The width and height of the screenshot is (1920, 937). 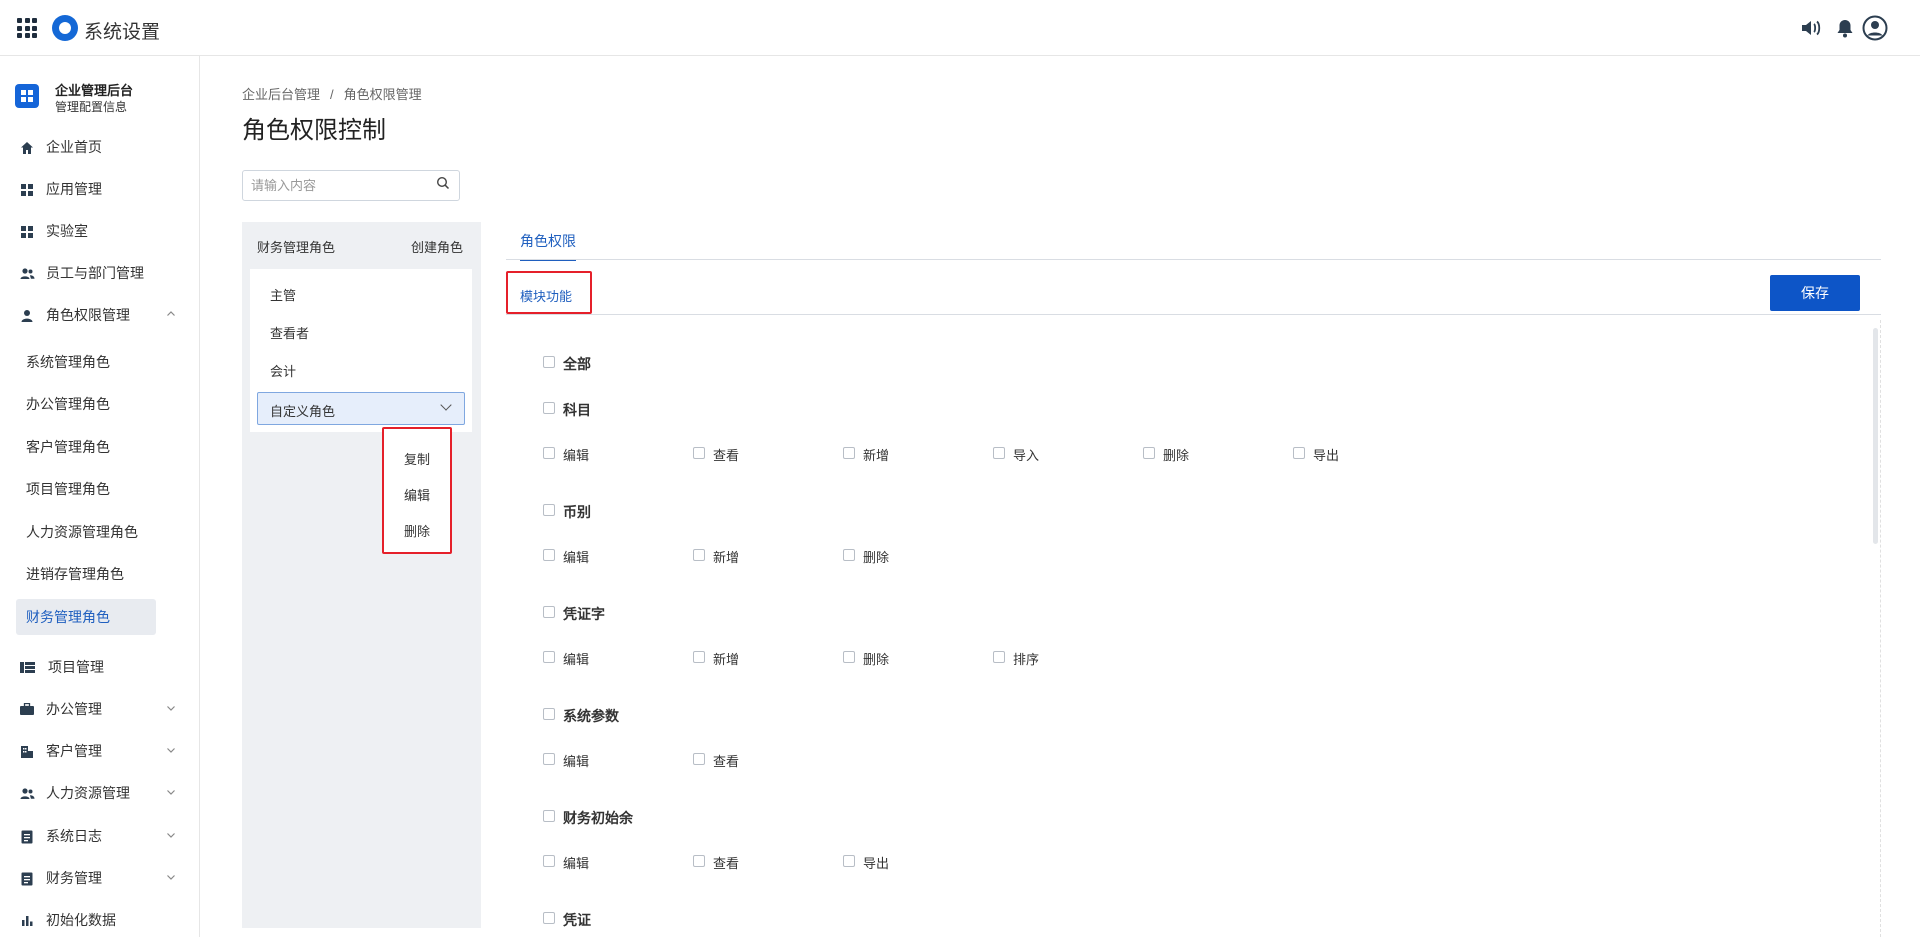 I want to click on brand-subtitle: 管理配置信息, so click(x=91, y=107).